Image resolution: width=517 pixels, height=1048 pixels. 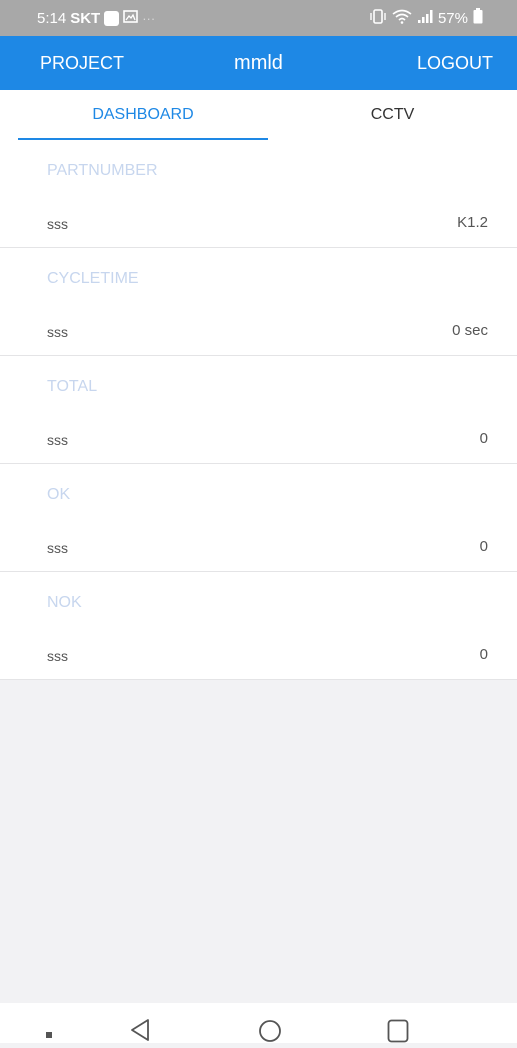 What do you see at coordinates (131, 18) in the screenshot?
I see `gallery-icon` at bounding box center [131, 18].